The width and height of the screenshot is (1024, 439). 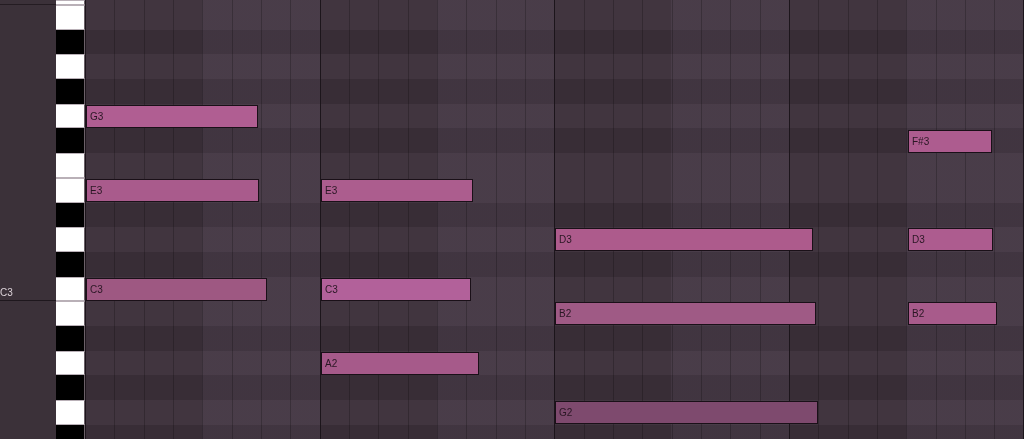 What do you see at coordinates (6, 294) in the screenshot?
I see `octave-label: C3` at bounding box center [6, 294].